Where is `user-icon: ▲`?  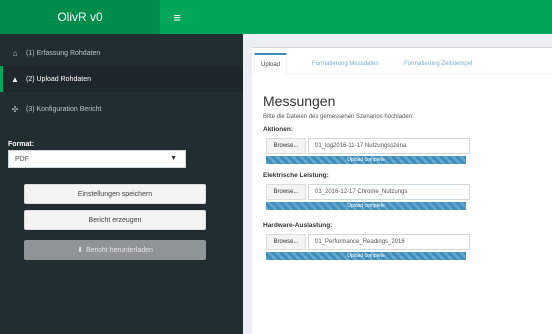 user-icon: ▲ is located at coordinates (15, 79).